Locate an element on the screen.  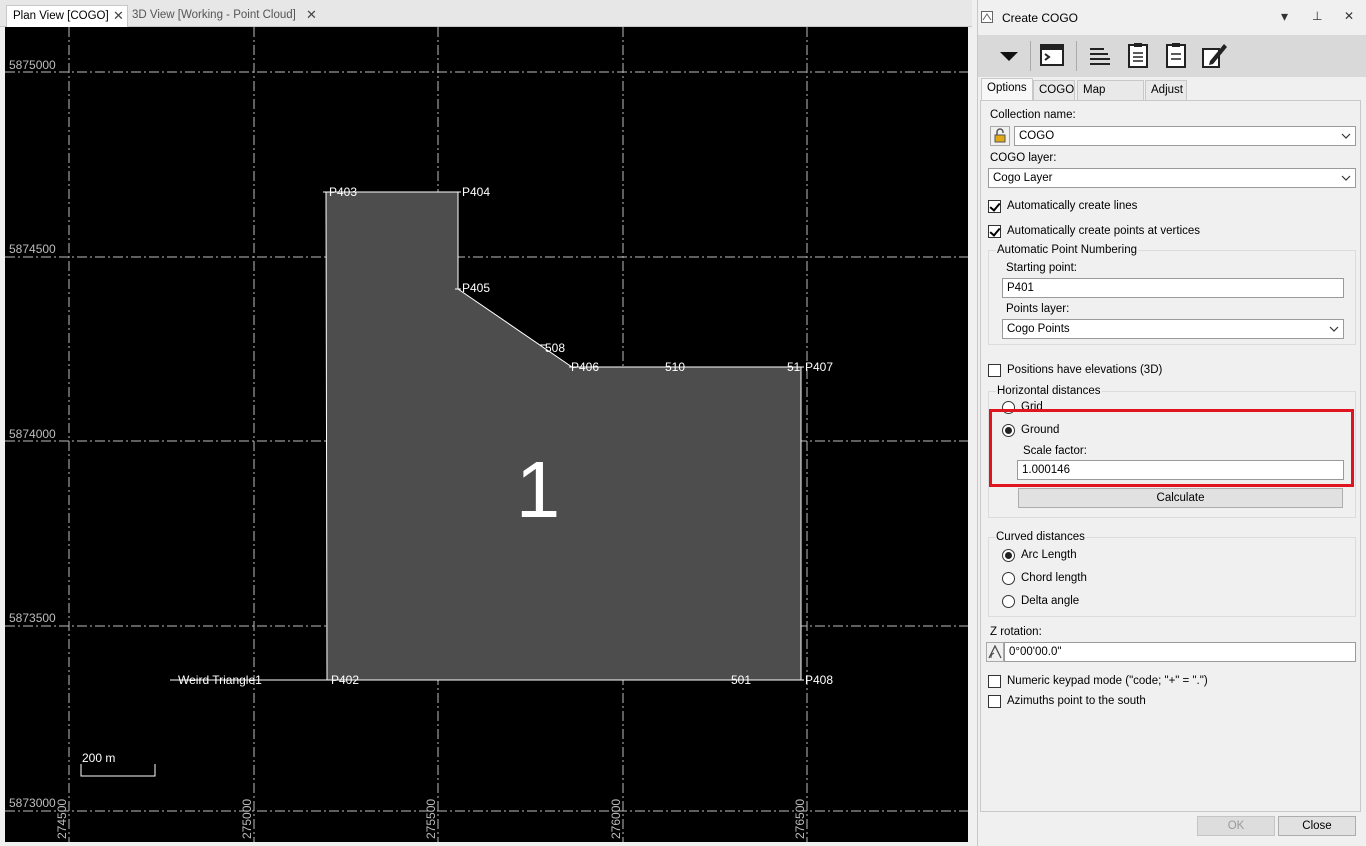
starting-point-input: P401 is located at coordinates (1173, 288).